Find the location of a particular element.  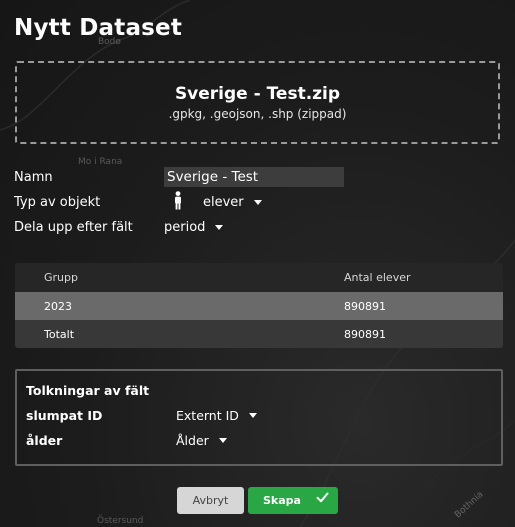

table-cell-group: 2023 is located at coordinates (58, 306).